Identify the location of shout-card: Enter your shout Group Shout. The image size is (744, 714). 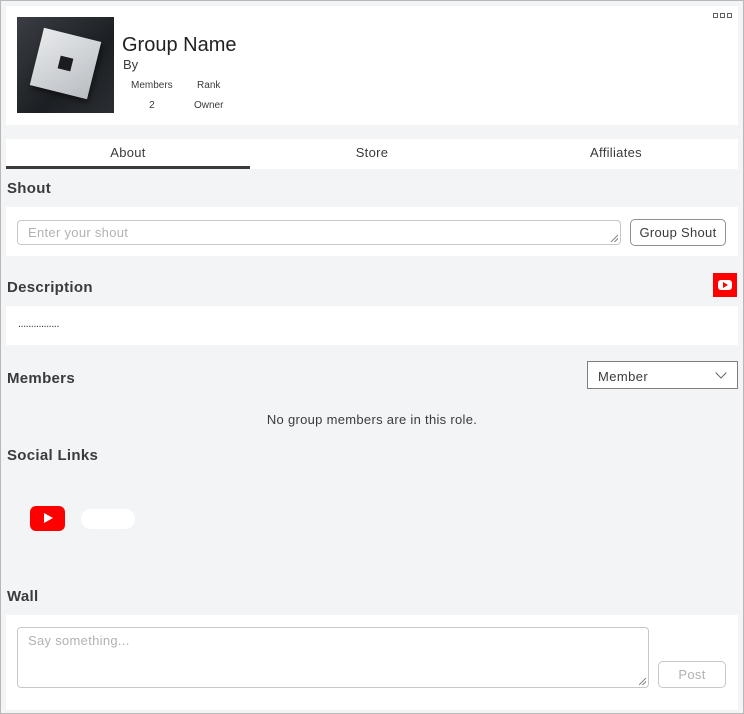
(372, 231).